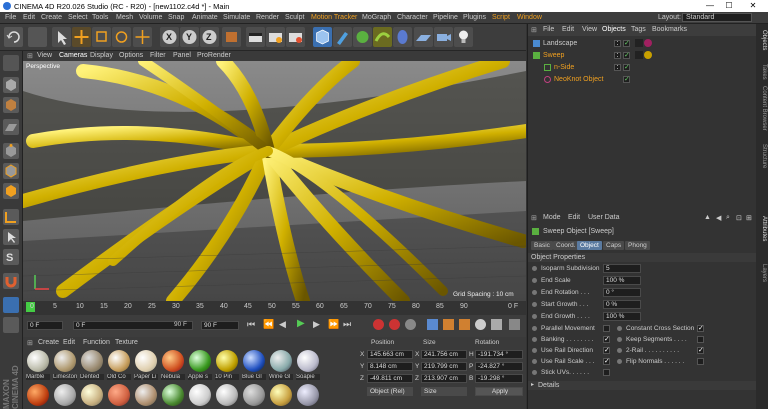 This screenshot has height=409, width=768. I want to click on tab-coord: Coord., so click(566, 245).